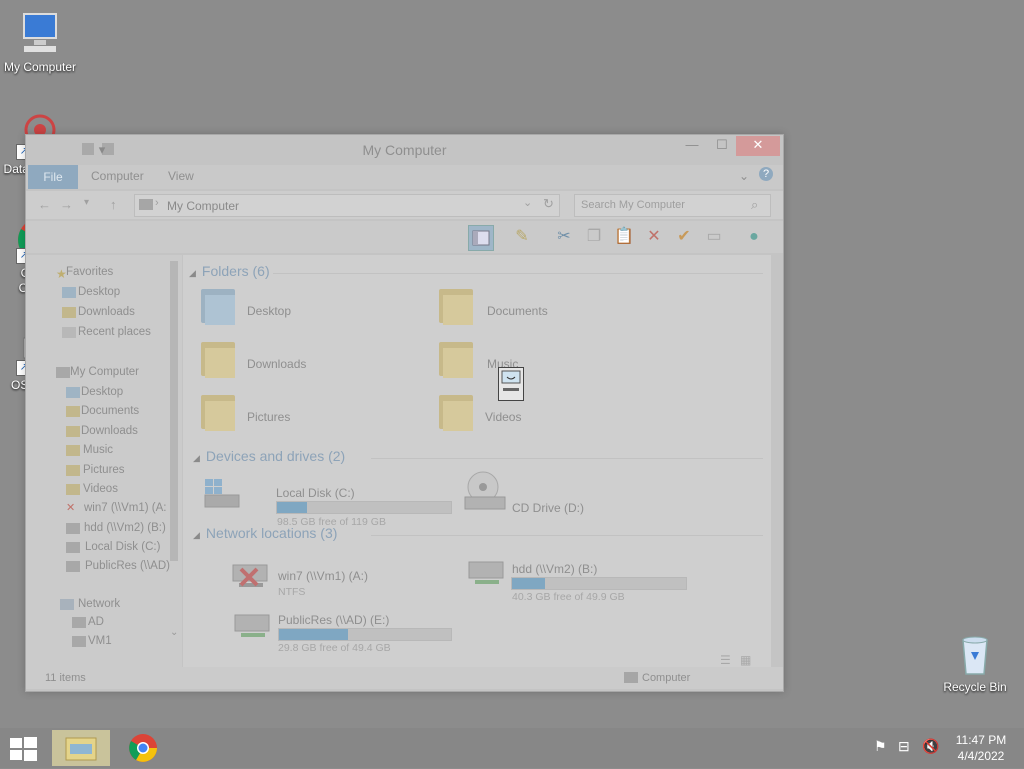 This screenshot has height=769, width=1024. Describe the element at coordinates (522, 237) in the screenshot. I see `highlight-icon: ✎` at that location.